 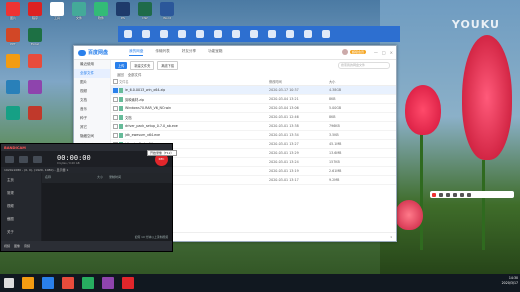 What do you see at coordinates (215, 52) in the screenshot?
I see `tab-toolbox: 功能宝箱` at bounding box center [215, 52].